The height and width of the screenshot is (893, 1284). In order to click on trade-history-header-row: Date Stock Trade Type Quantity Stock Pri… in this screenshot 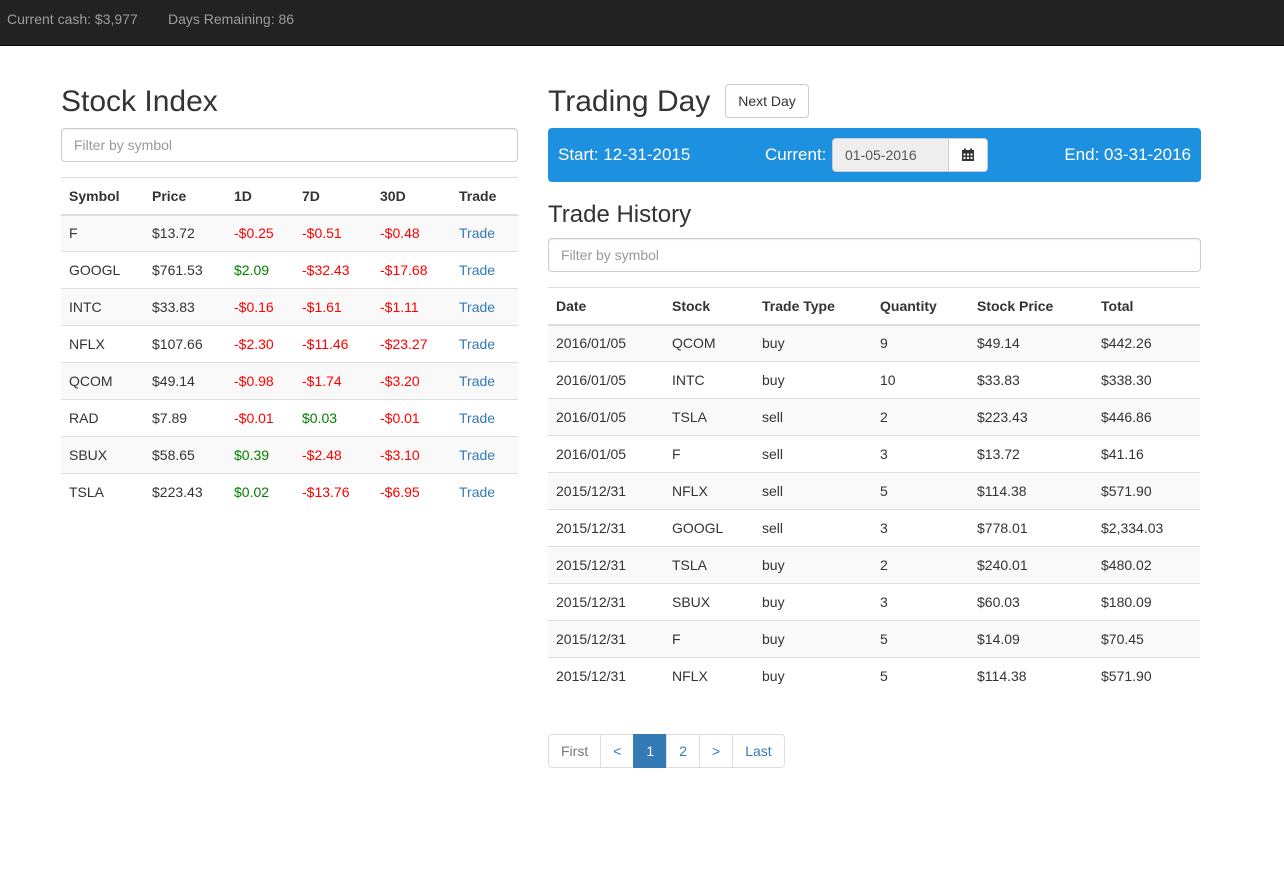, I will do `click(874, 306)`.